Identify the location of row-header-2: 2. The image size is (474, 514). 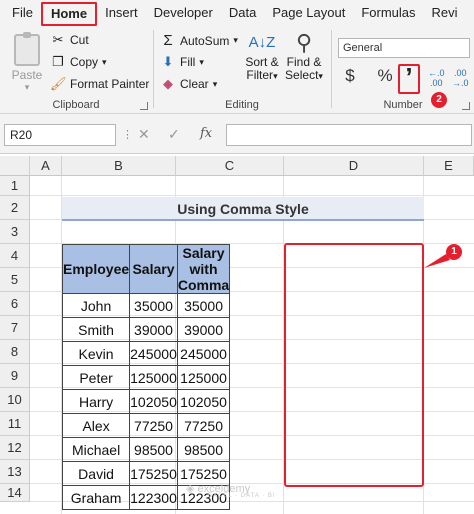
(15, 208).